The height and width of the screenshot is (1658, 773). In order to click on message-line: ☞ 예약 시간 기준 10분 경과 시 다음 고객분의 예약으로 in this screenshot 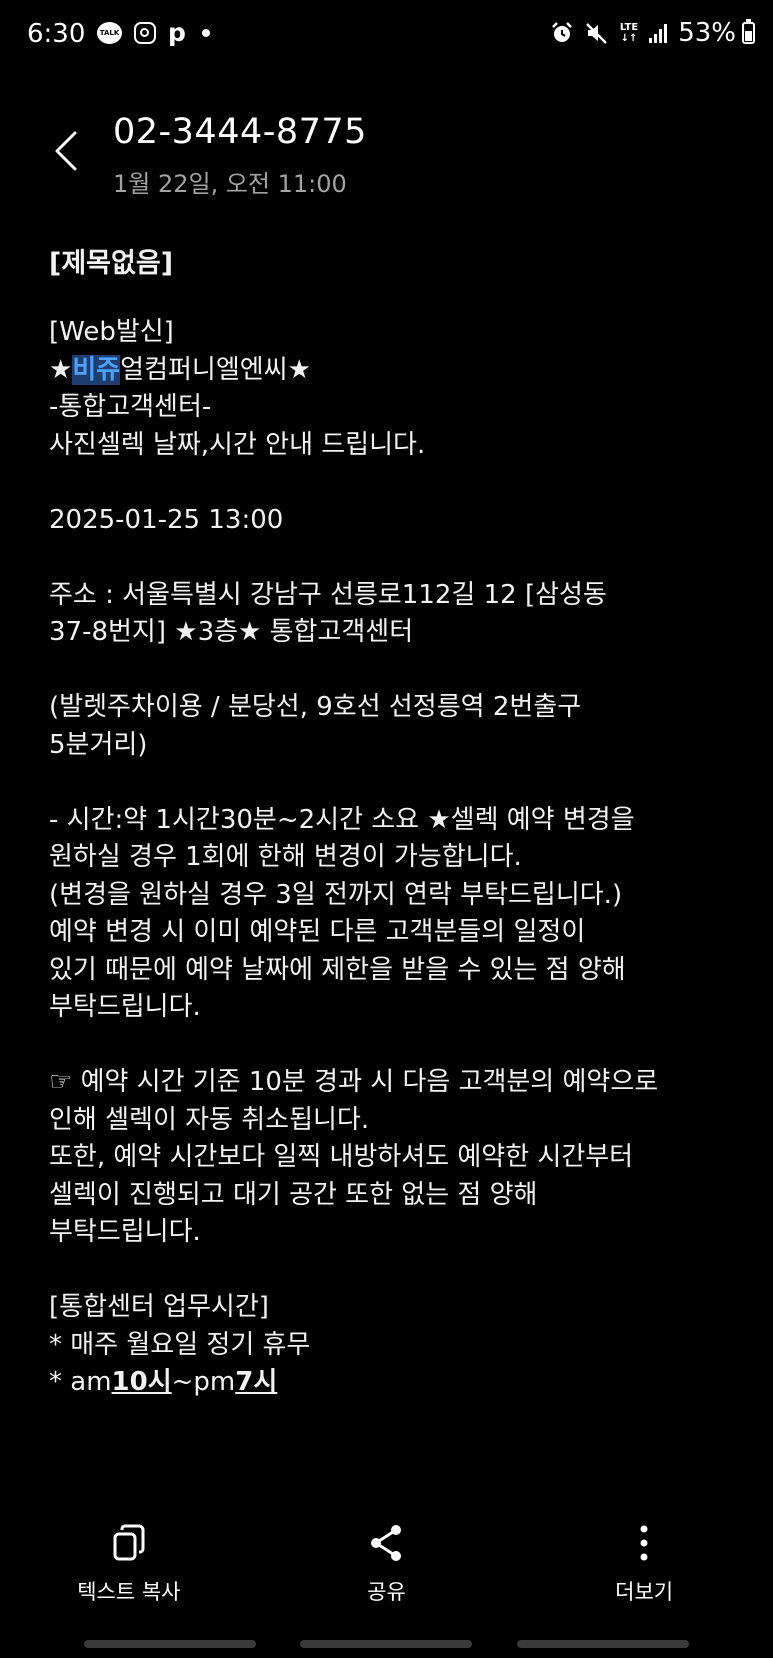, I will do `click(354, 1082)`.